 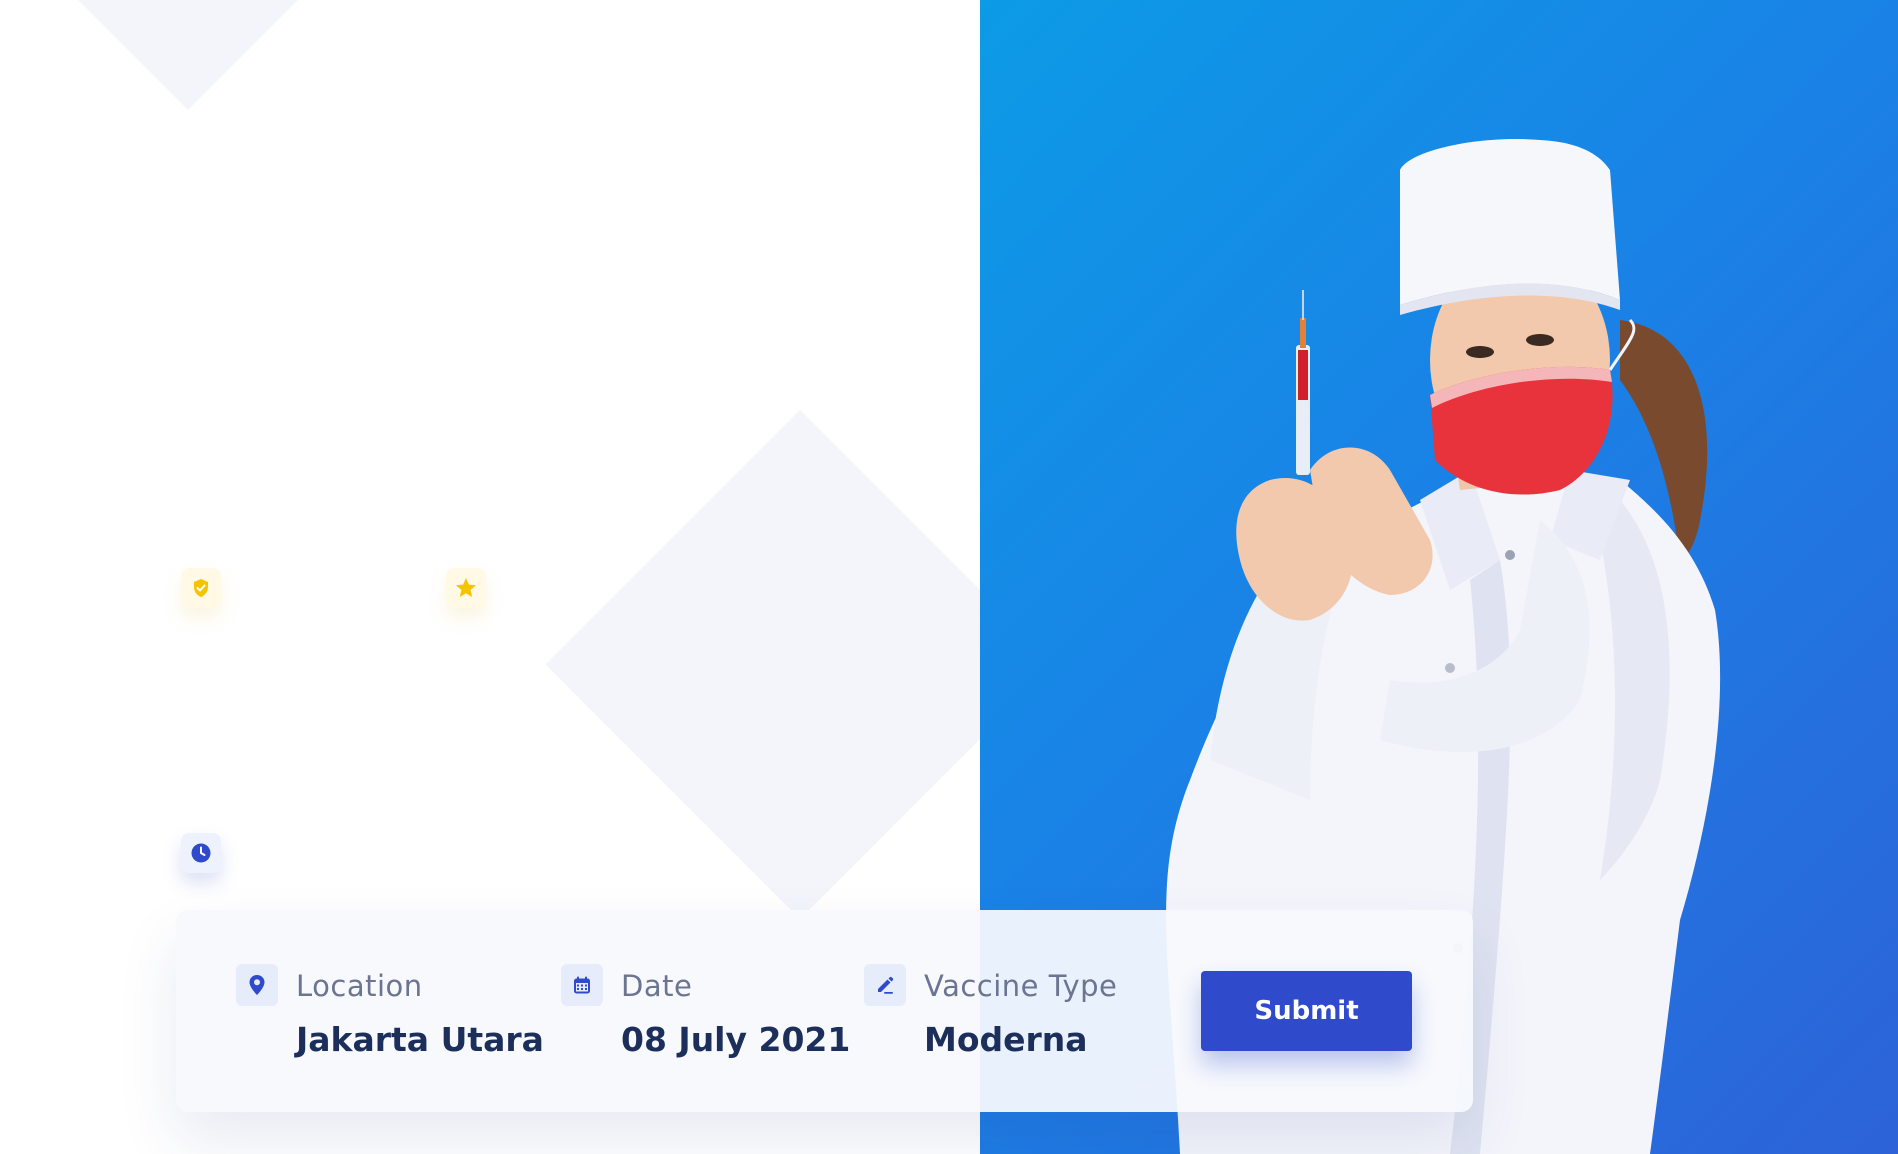 What do you see at coordinates (657, 986) in the screenshot?
I see `date-label: Date` at bounding box center [657, 986].